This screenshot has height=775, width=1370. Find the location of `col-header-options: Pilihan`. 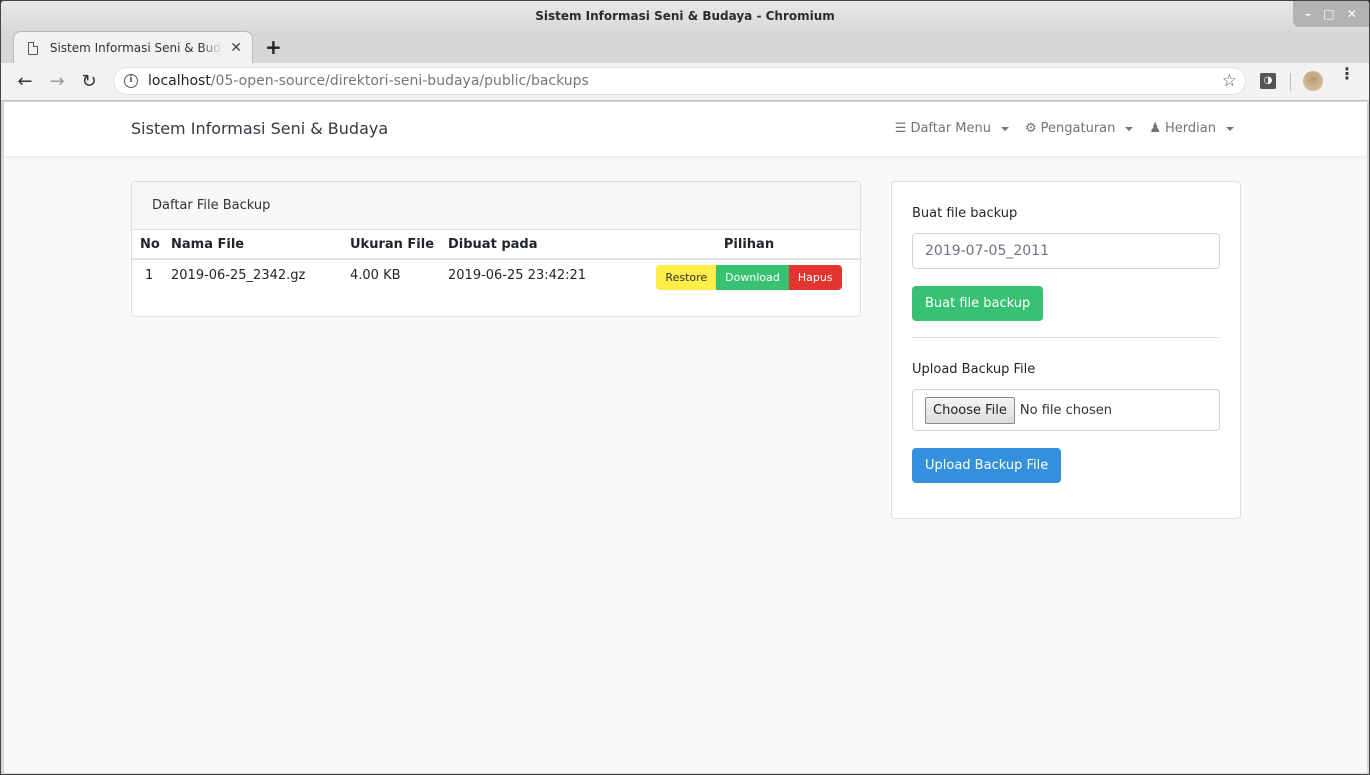

col-header-options: Pilihan is located at coordinates (749, 245).